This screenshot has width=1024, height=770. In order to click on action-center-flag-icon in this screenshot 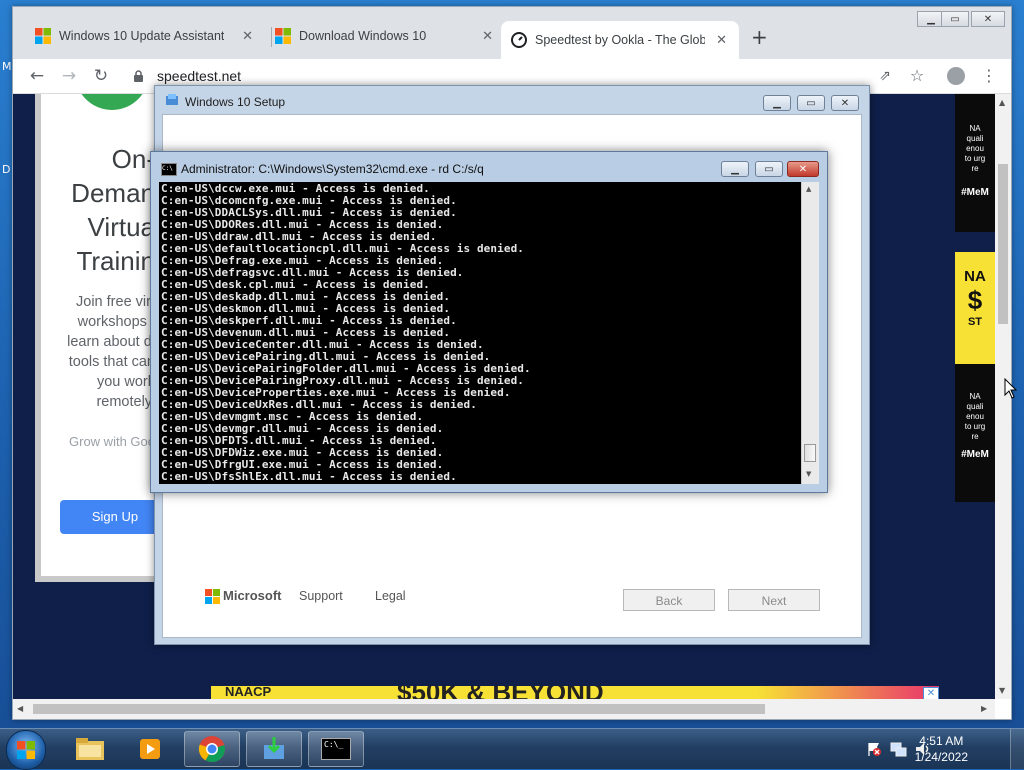, I will do `click(874, 749)`.